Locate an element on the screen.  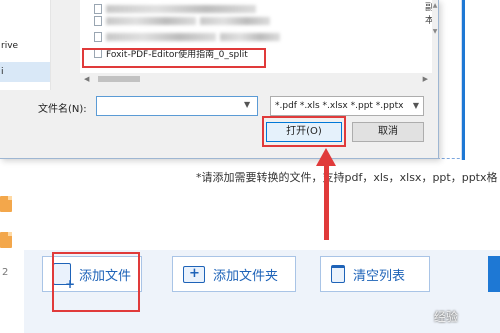
scroll-right-icon: ▶ is located at coordinates (425, 79).